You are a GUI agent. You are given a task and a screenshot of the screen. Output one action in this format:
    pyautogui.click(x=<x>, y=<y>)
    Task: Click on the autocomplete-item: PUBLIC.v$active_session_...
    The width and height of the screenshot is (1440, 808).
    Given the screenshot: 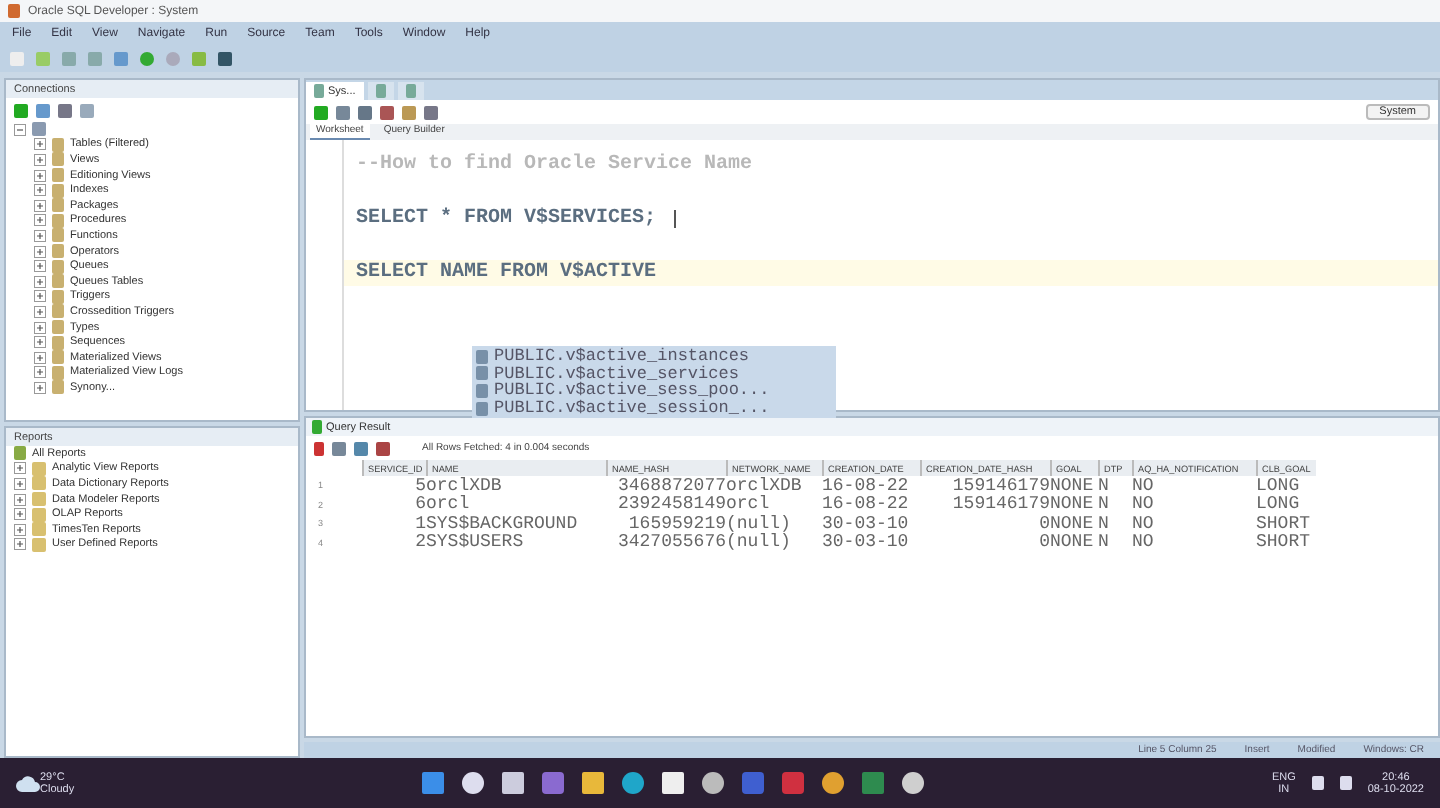 What is the action you would take?
    pyautogui.click(x=654, y=408)
    